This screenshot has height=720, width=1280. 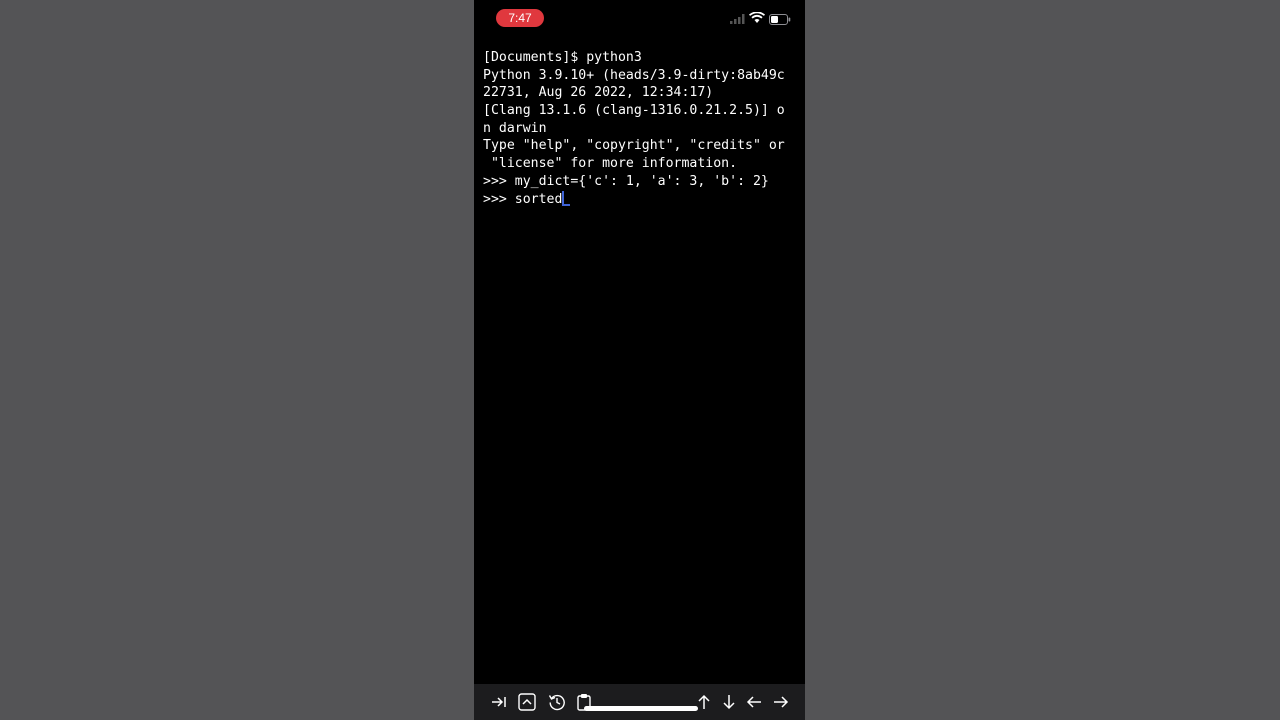 I want to click on battery-icon, so click(x=780, y=19).